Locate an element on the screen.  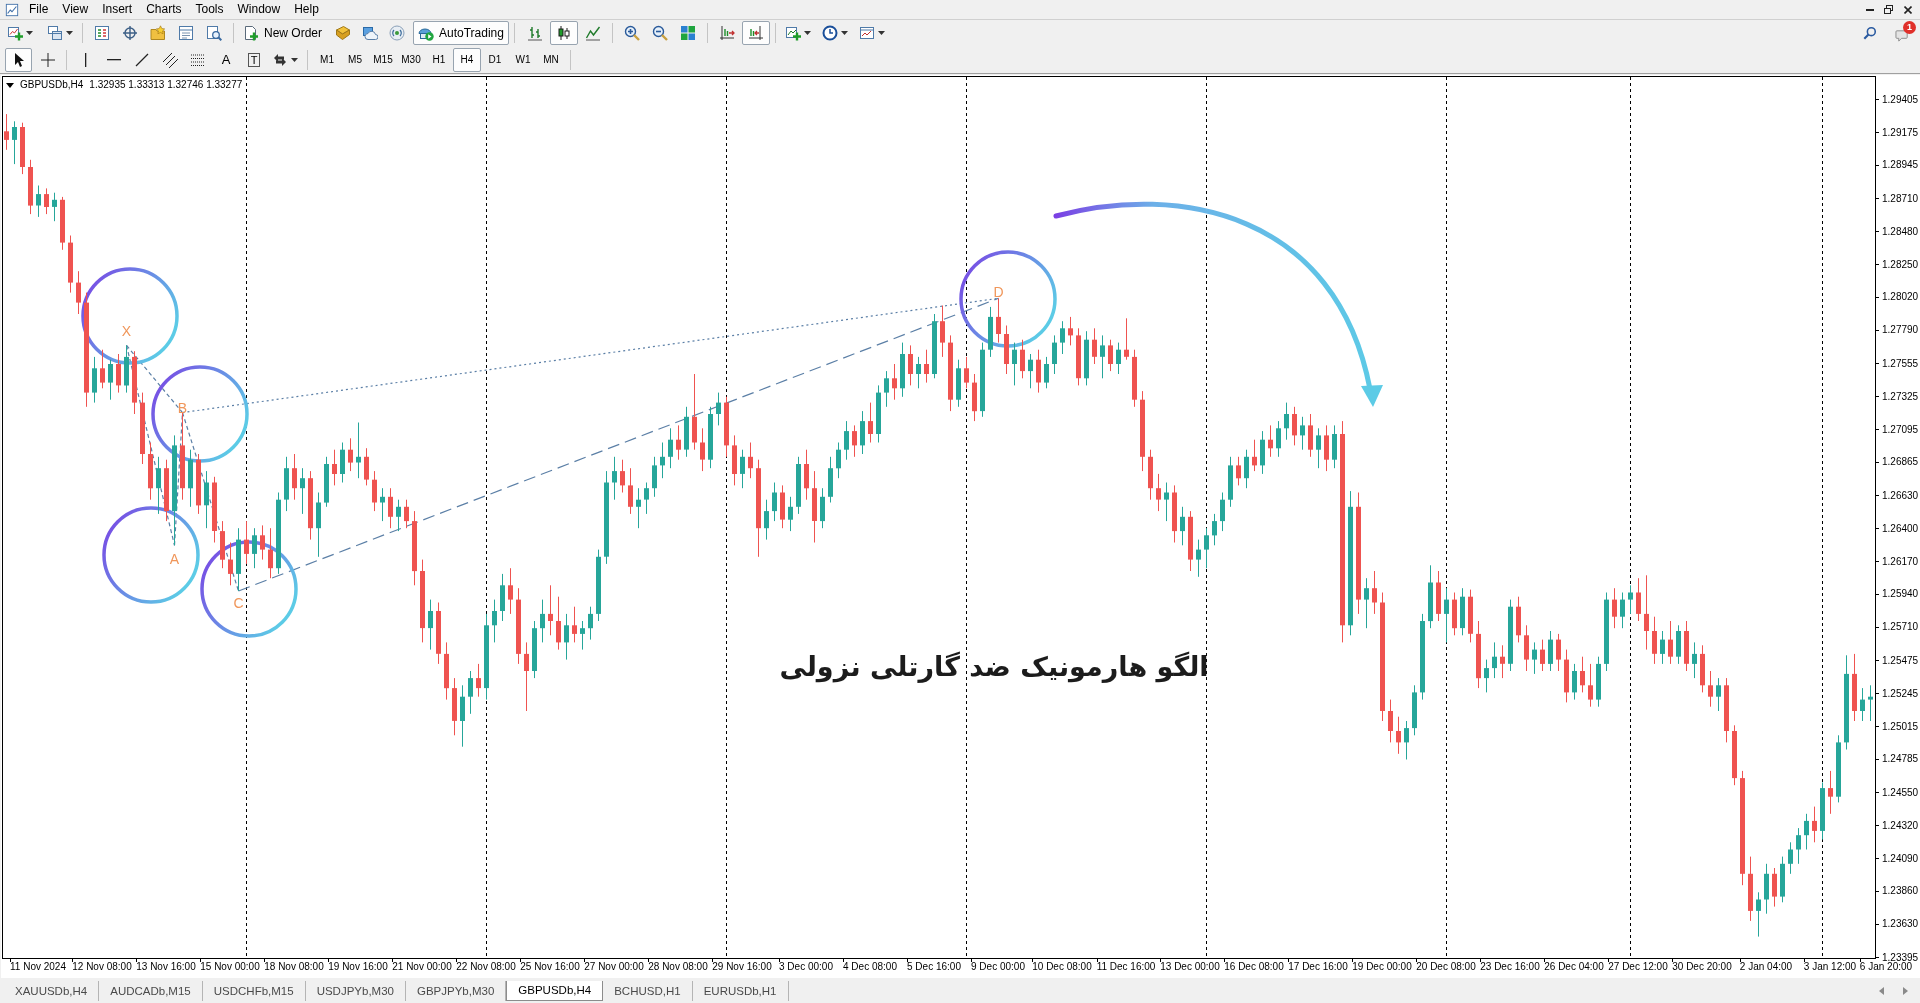
menu-item: Help is located at coordinates (306, 9).